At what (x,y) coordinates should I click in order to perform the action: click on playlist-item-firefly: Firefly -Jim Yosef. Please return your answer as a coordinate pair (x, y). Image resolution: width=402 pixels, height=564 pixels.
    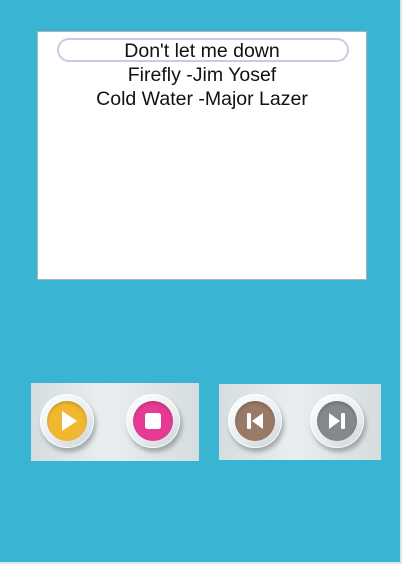
    Looking at the image, I should click on (202, 75).